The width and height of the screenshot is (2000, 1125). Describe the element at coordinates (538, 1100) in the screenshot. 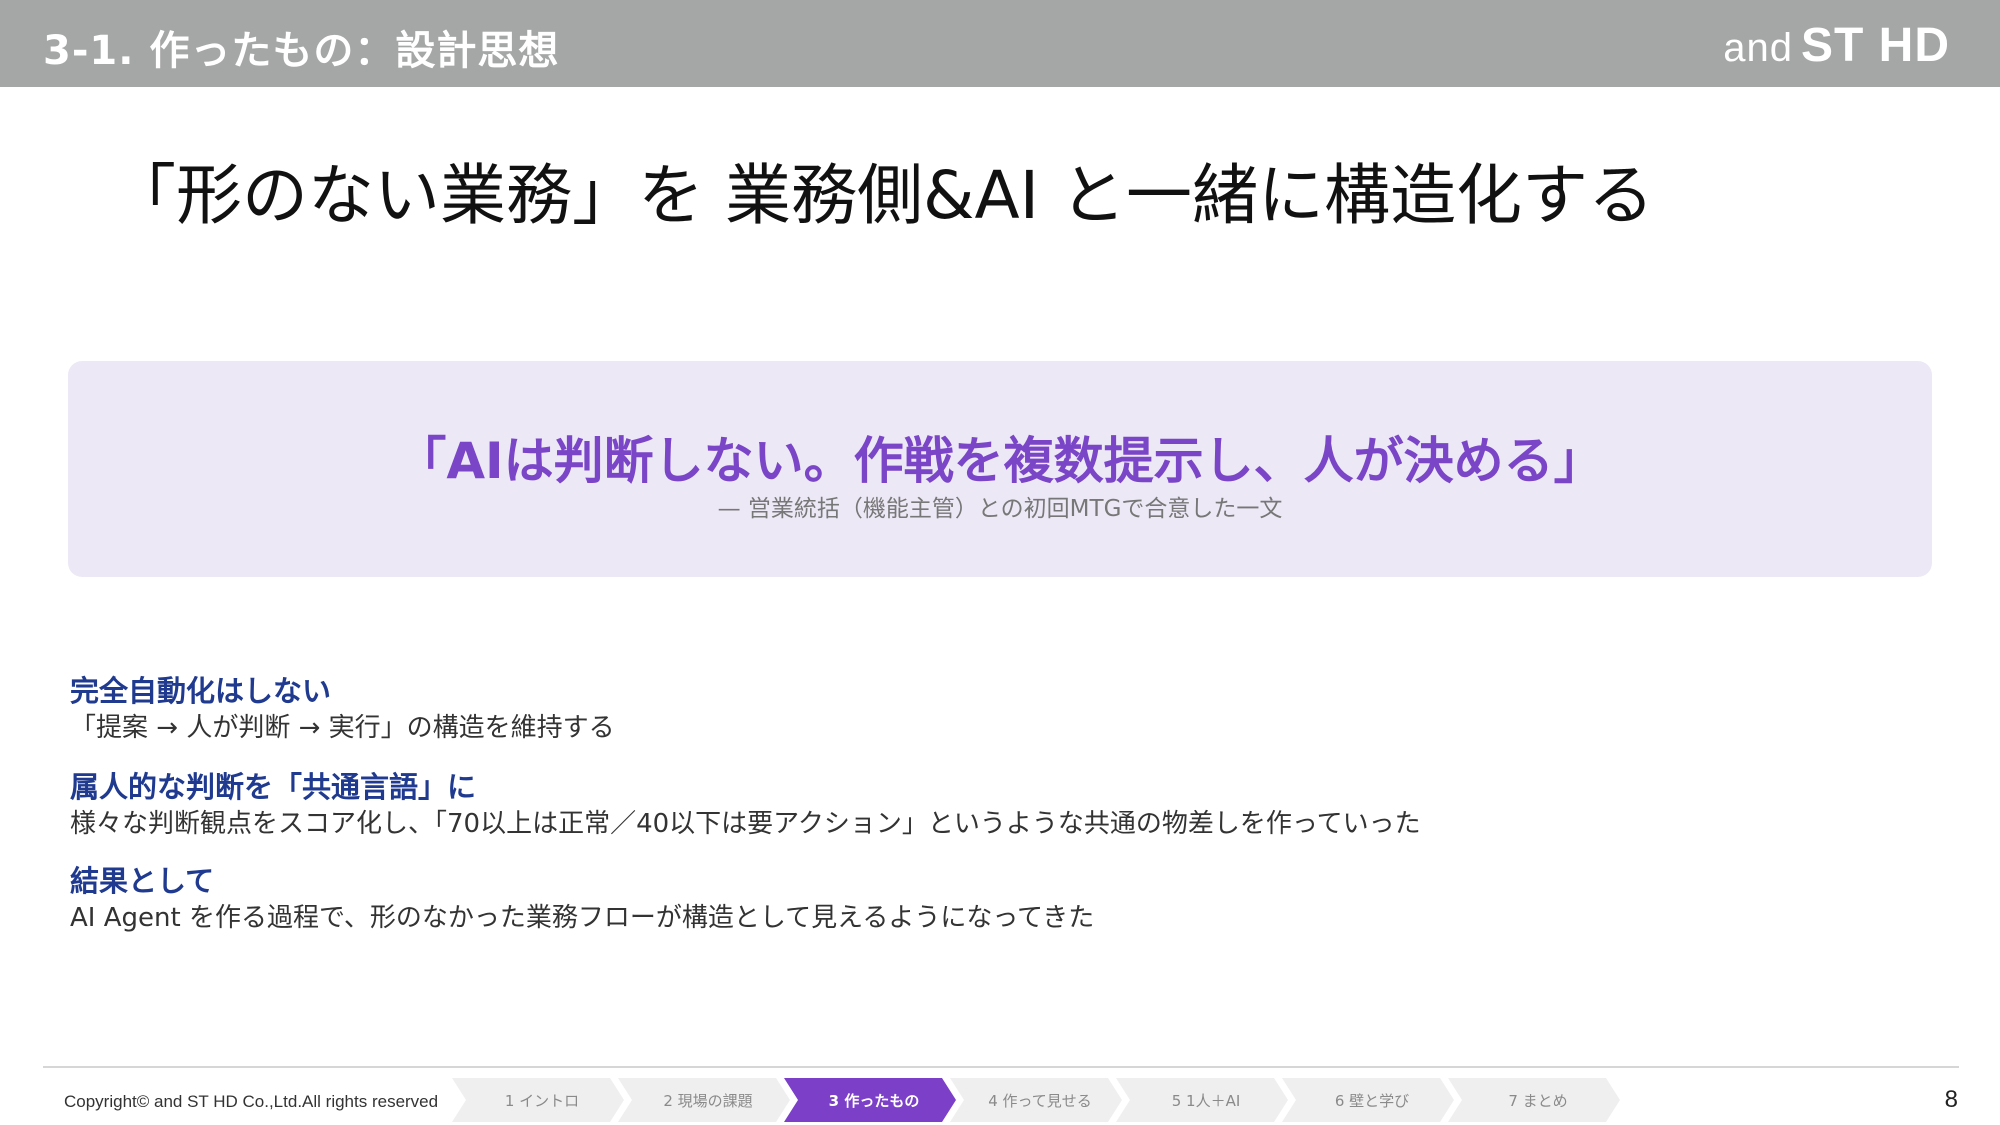

I see `nav-step-intro: 1 イントロ` at that location.